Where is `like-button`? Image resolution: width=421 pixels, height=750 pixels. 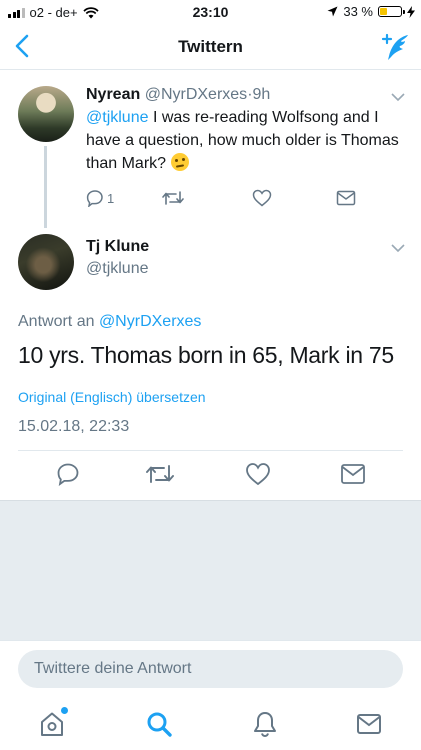
like-button is located at coordinates (262, 198).